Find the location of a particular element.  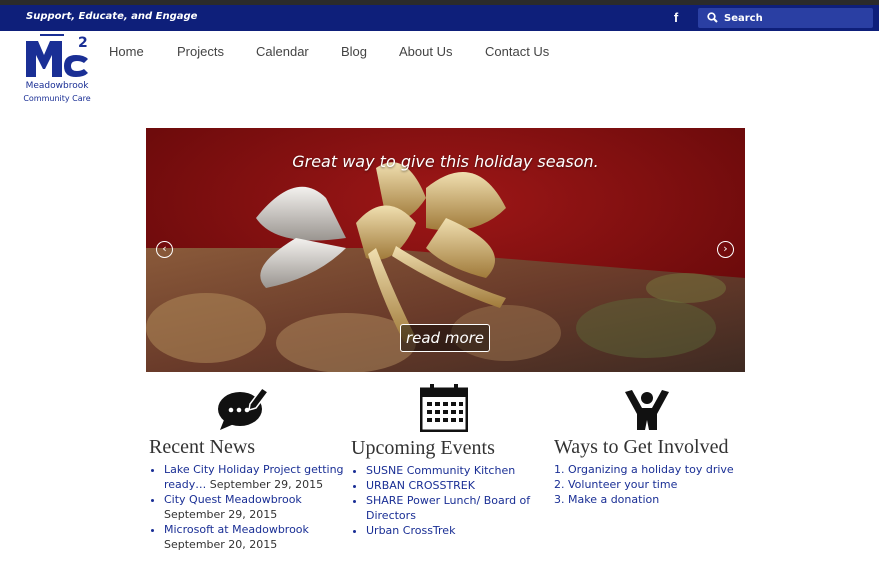

news-link: City Quest Meadowbrook is located at coordinates (233, 499).